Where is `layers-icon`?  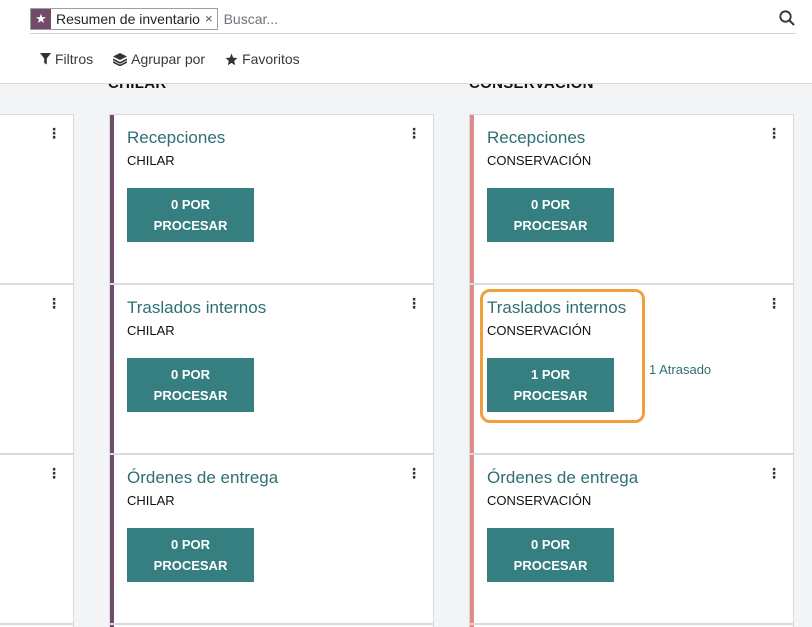
layers-icon is located at coordinates (120, 59).